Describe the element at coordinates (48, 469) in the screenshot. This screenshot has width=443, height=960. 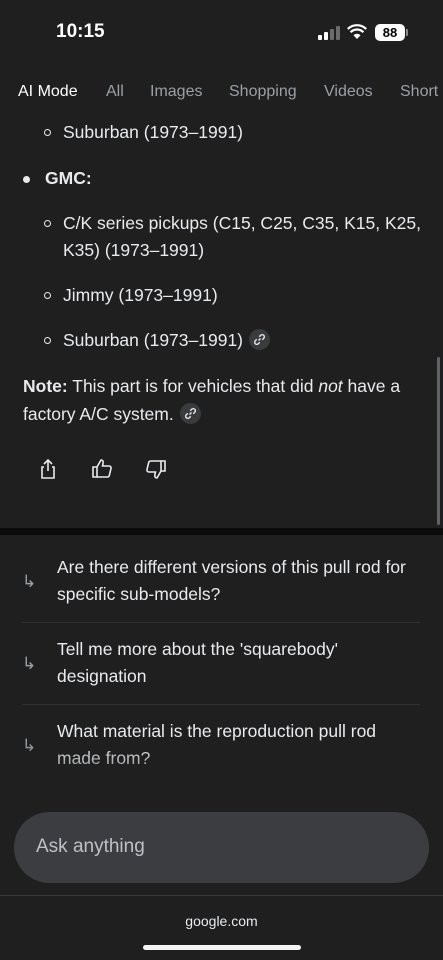
I see `share-icon` at that location.